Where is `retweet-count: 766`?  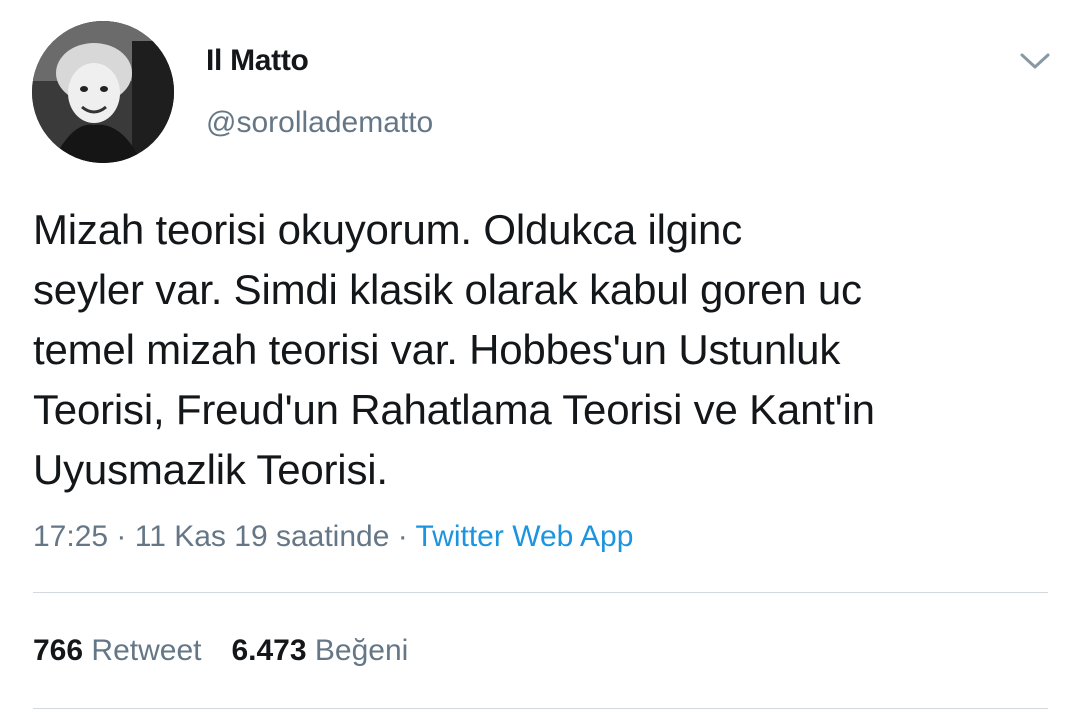 retweet-count: 766 is located at coordinates (58, 650).